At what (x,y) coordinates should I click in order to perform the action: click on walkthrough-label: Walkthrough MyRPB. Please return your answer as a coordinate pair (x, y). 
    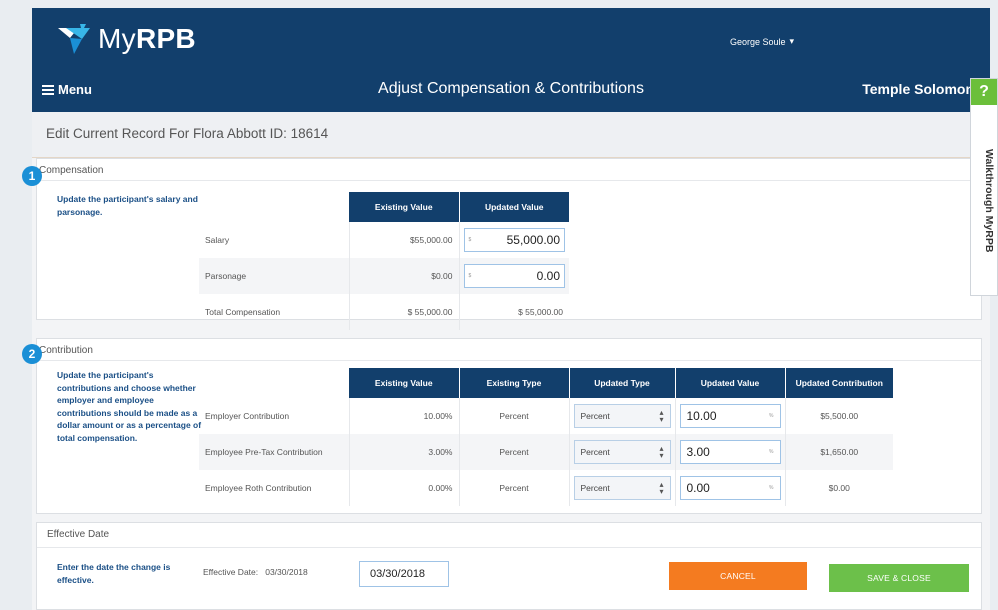
    Looking at the image, I should click on (989, 201).